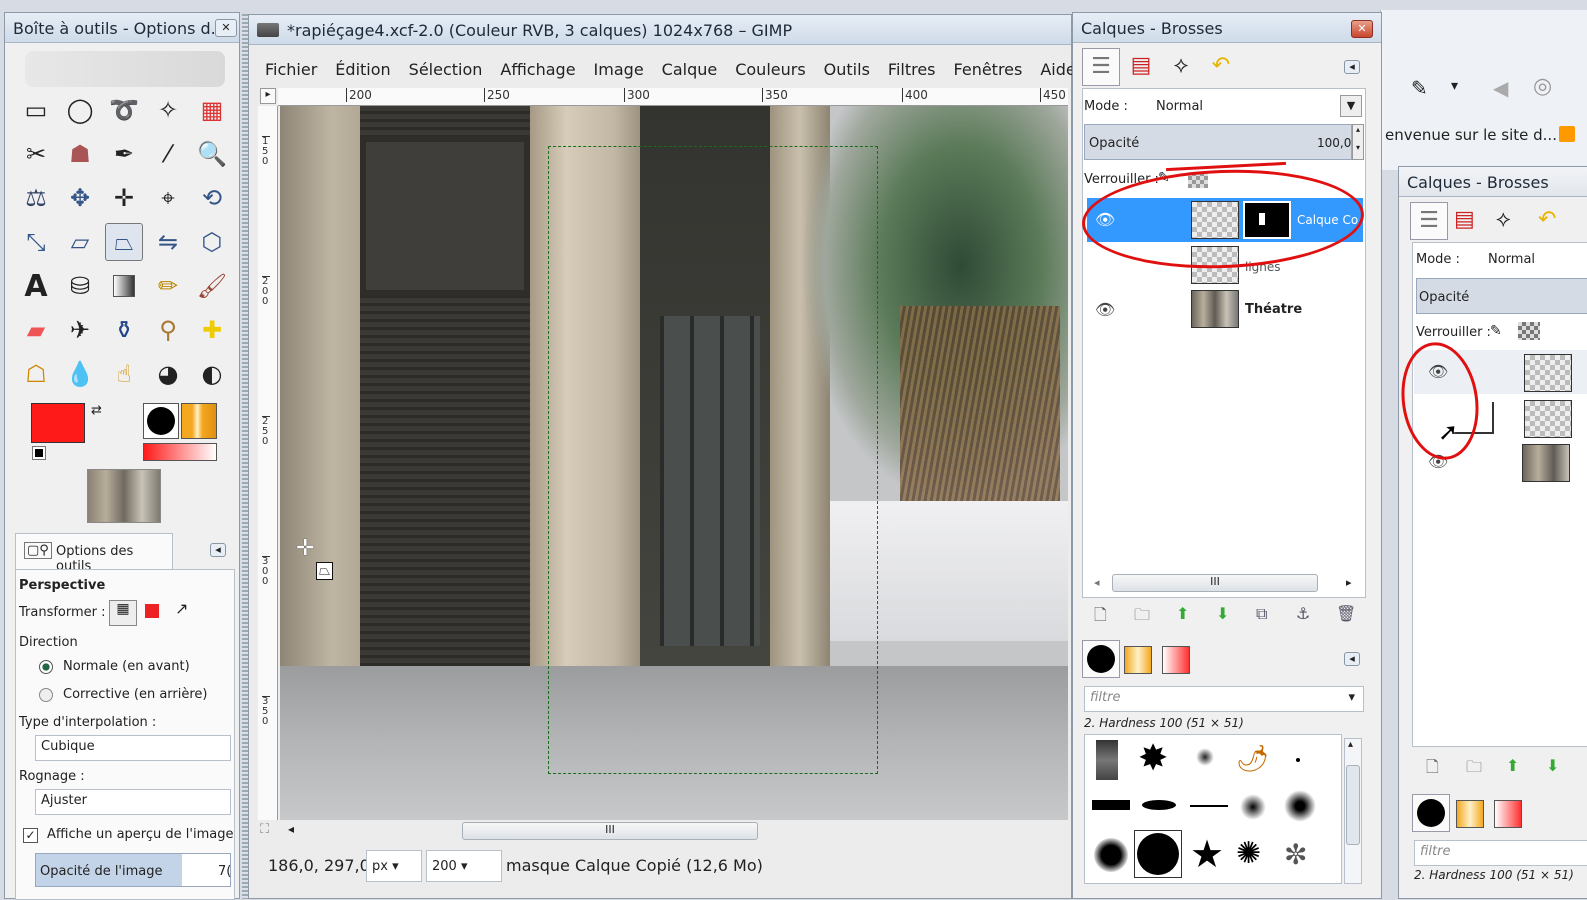  What do you see at coordinates (988, 71) in the screenshot?
I see `menu-item-9: Fenêtres` at bounding box center [988, 71].